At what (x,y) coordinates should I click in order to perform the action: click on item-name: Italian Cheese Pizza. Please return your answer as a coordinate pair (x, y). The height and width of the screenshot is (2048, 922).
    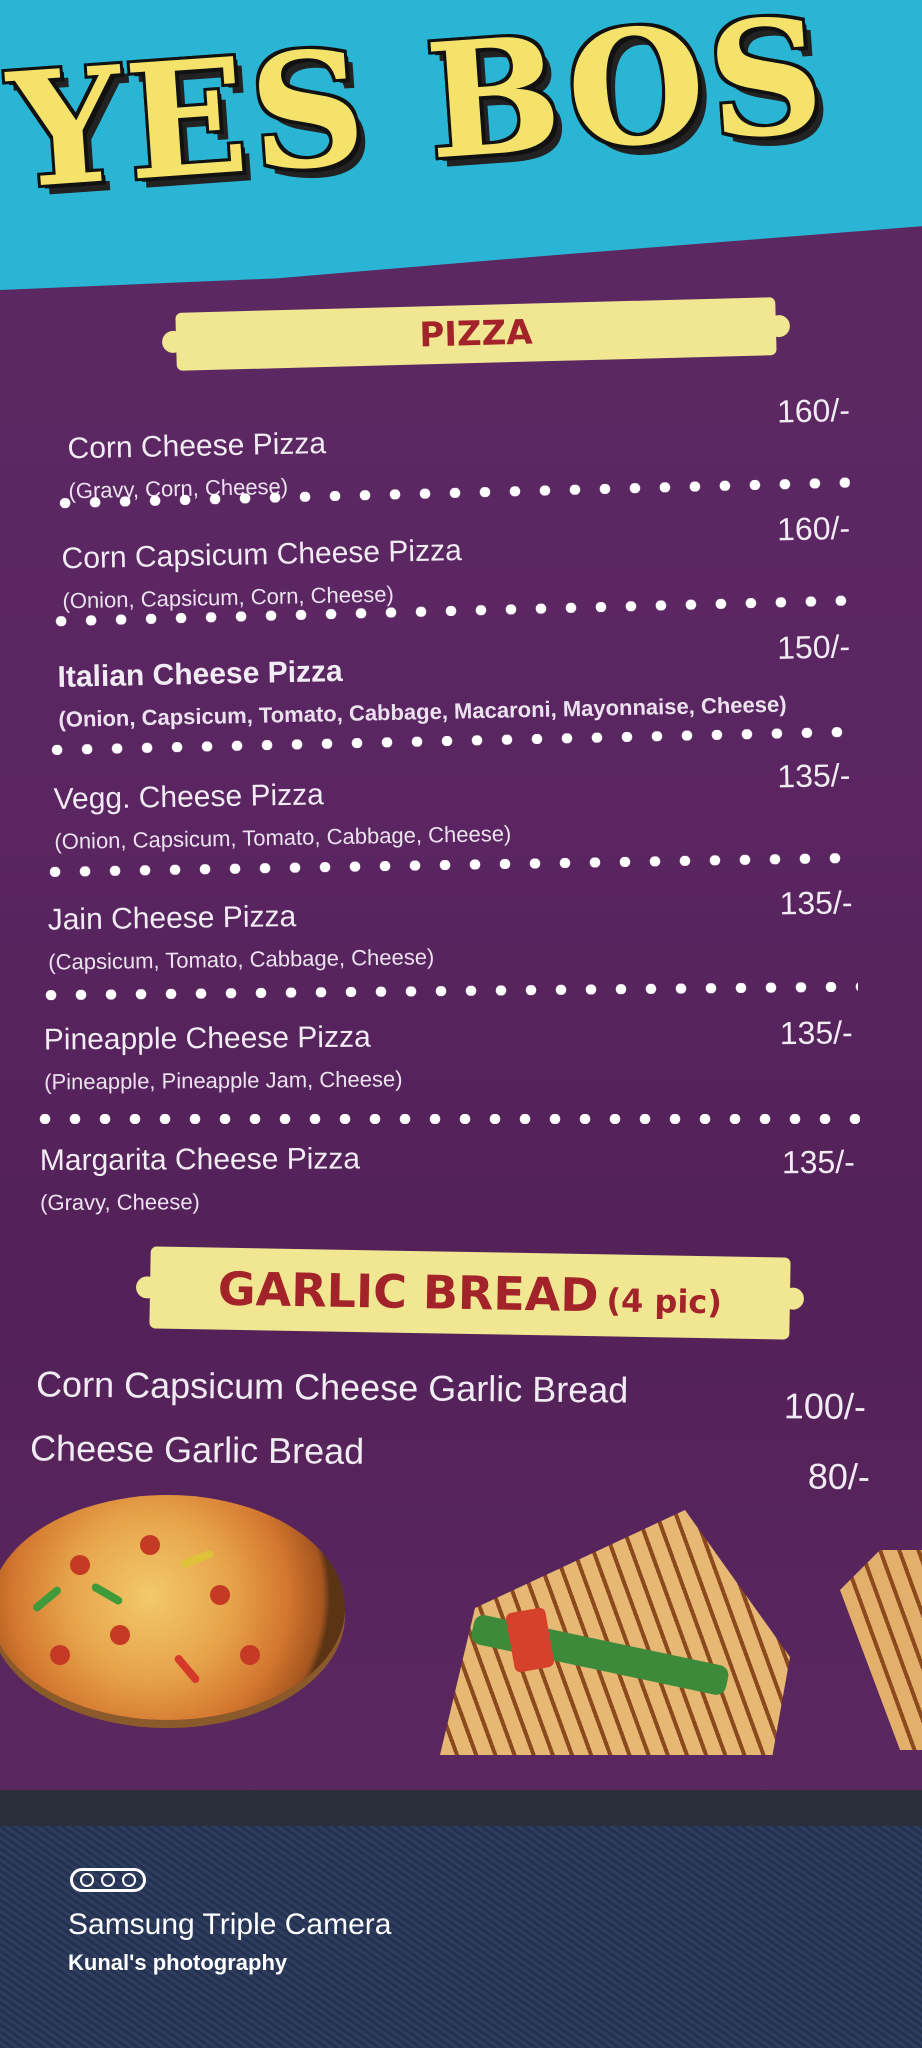
    Looking at the image, I should click on (200, 674).